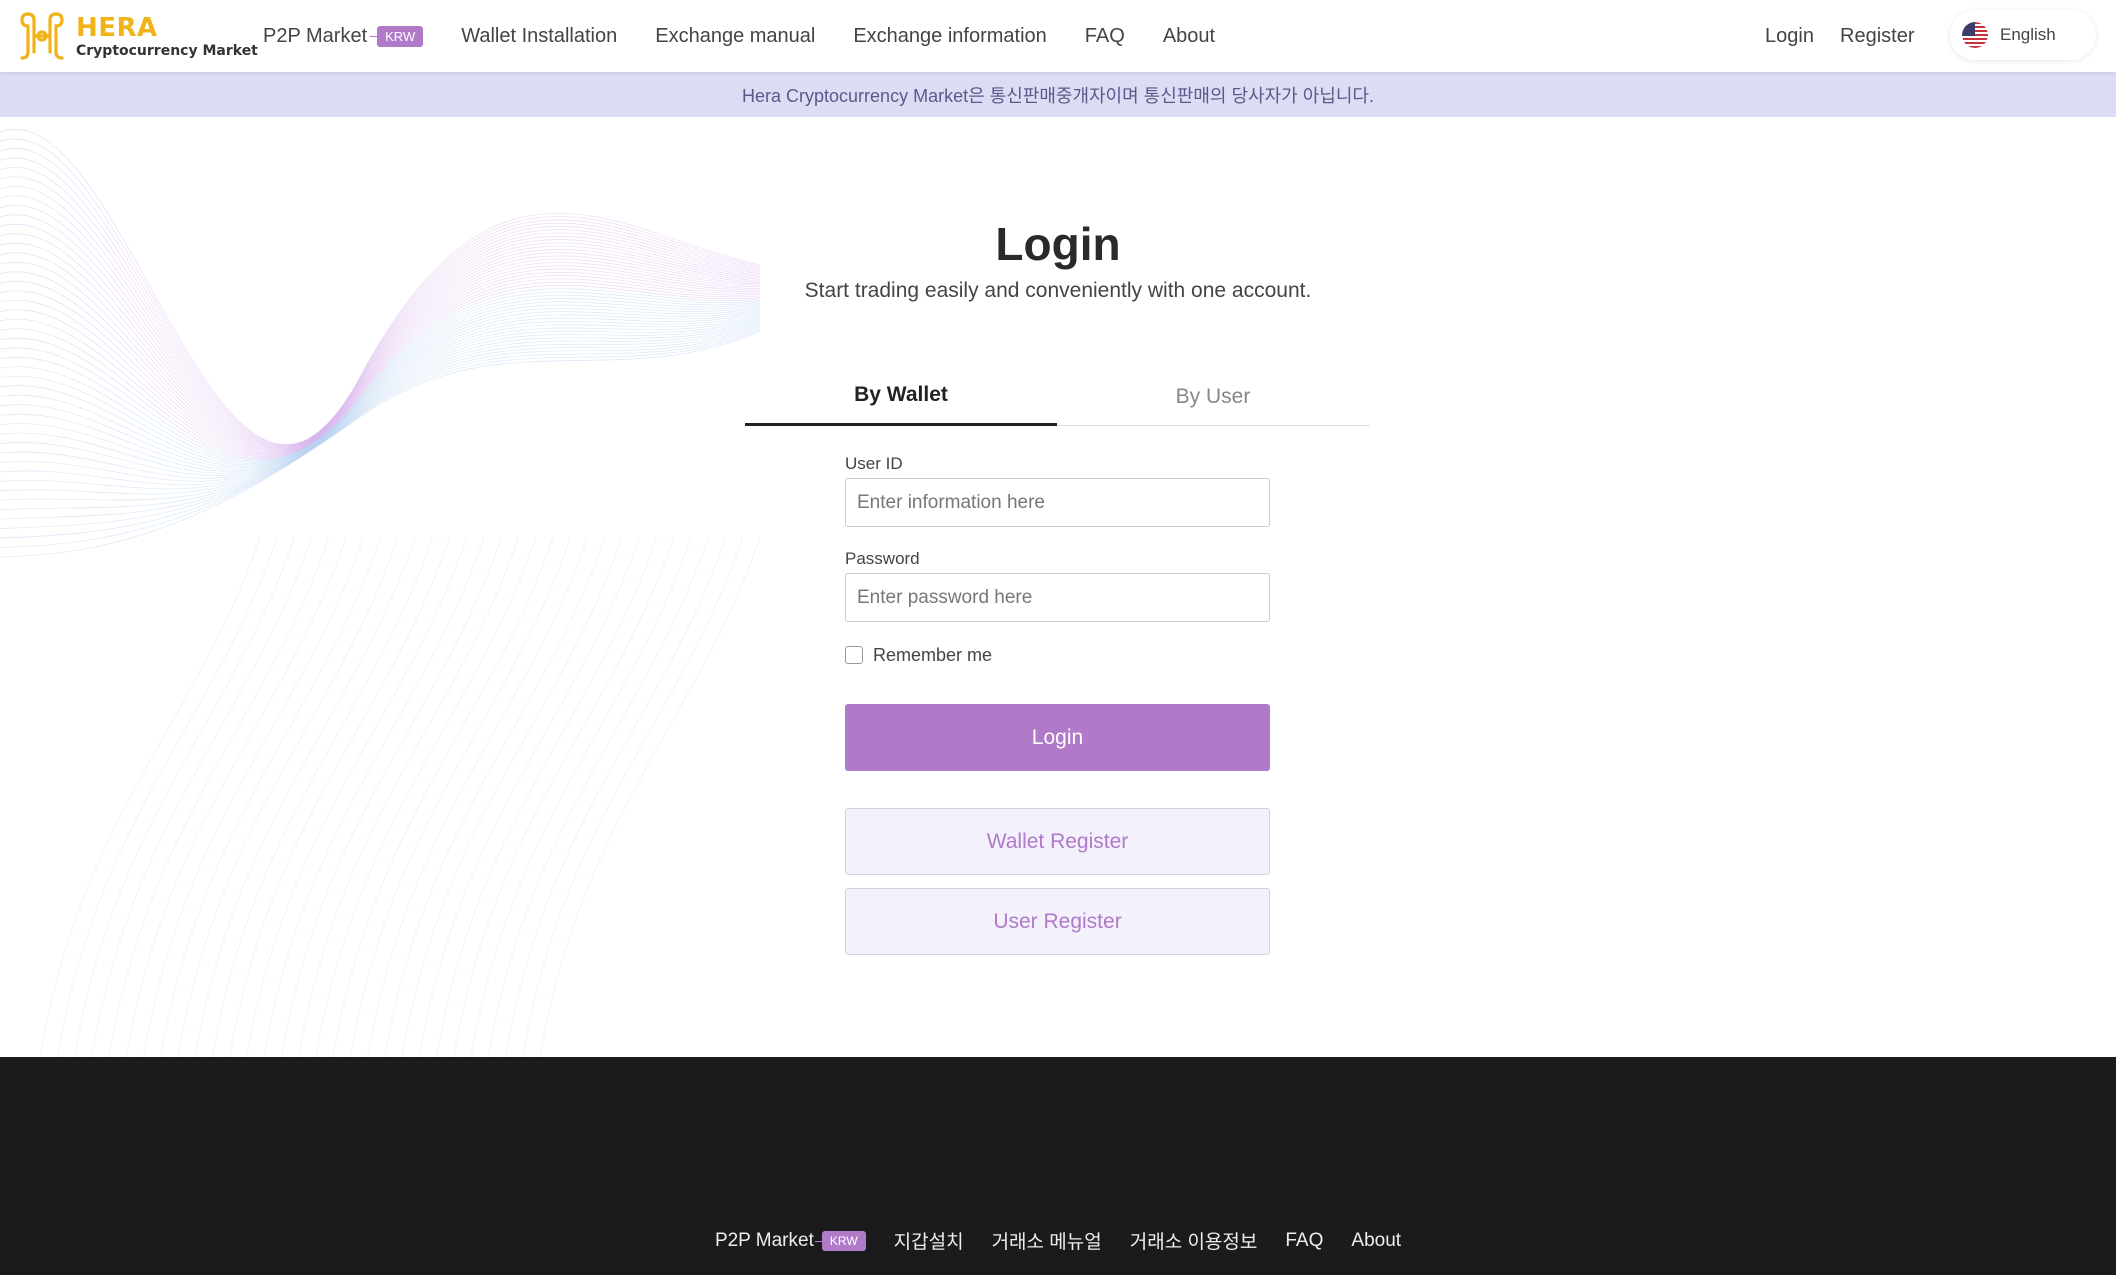 This screenshot has height=1275, width=2116. What do you see at coordinates (1189, 36) in the screenshot?
I see `nav-about: About` at bounding box center [1189, 36].